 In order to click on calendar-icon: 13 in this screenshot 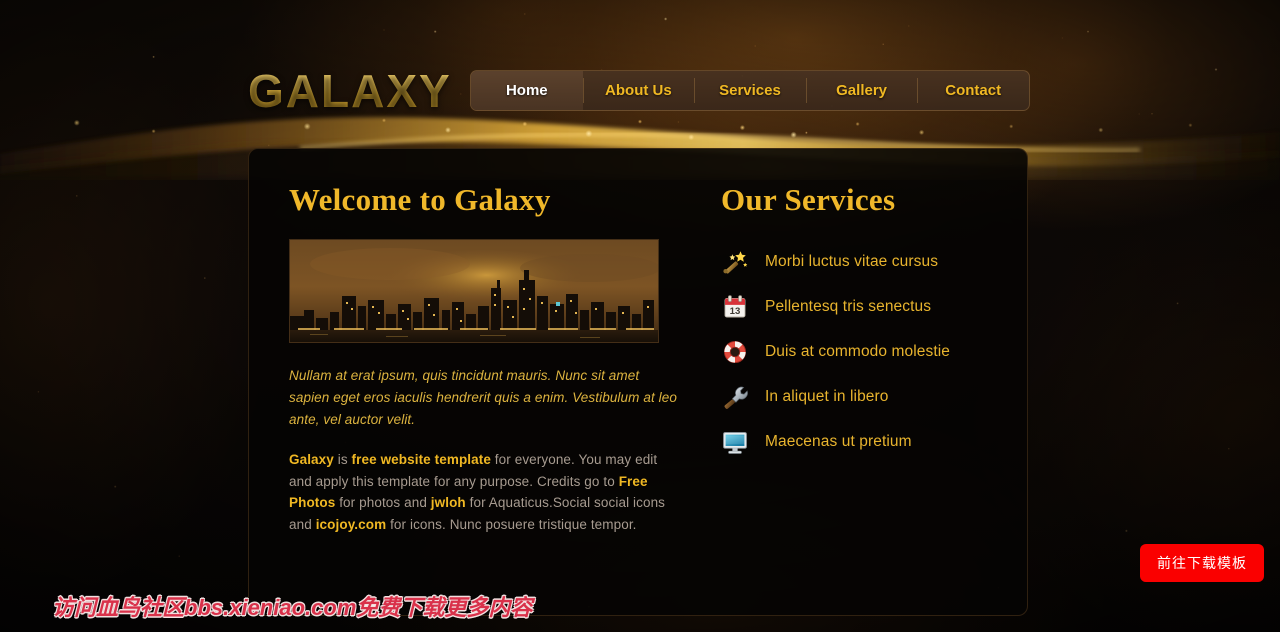, I will do `click(735, 307)`.